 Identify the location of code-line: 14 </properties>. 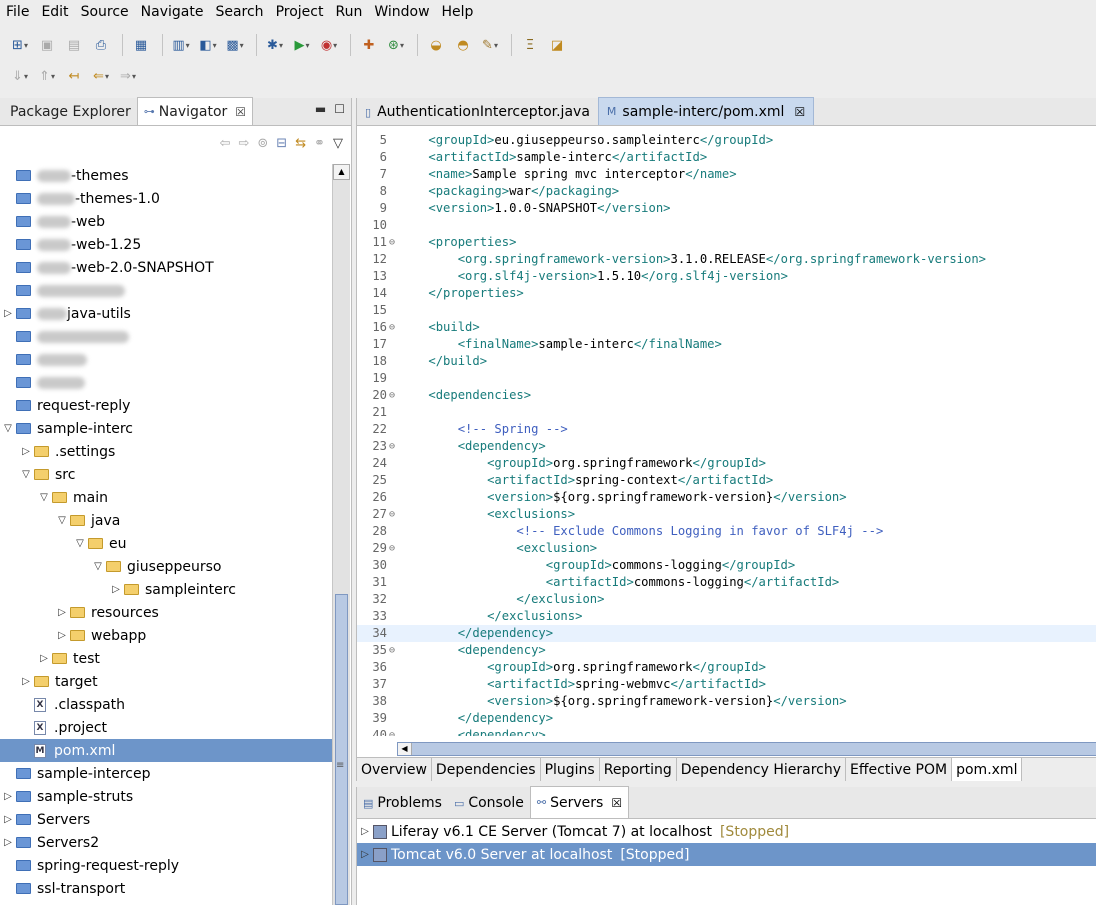
(726, 293).